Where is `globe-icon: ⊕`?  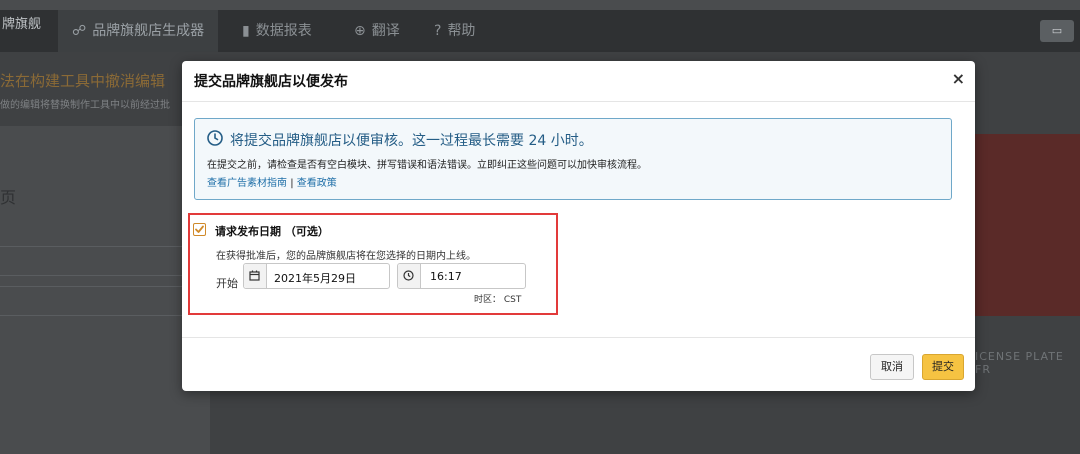 globe-icon: ⊕ is located at coordinates (360, 31).